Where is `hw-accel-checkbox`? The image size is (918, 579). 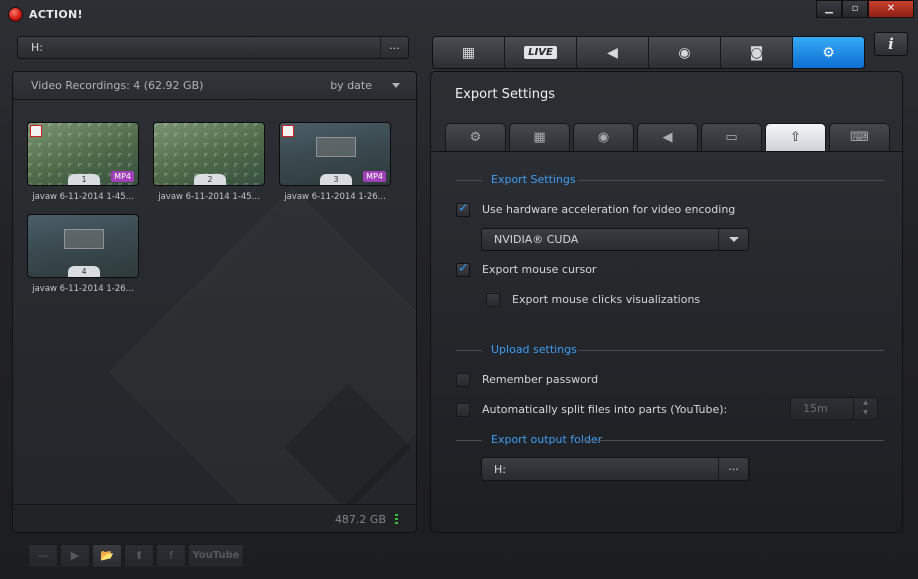
hw-accel-checkbox is located at coordinates (463, 209).